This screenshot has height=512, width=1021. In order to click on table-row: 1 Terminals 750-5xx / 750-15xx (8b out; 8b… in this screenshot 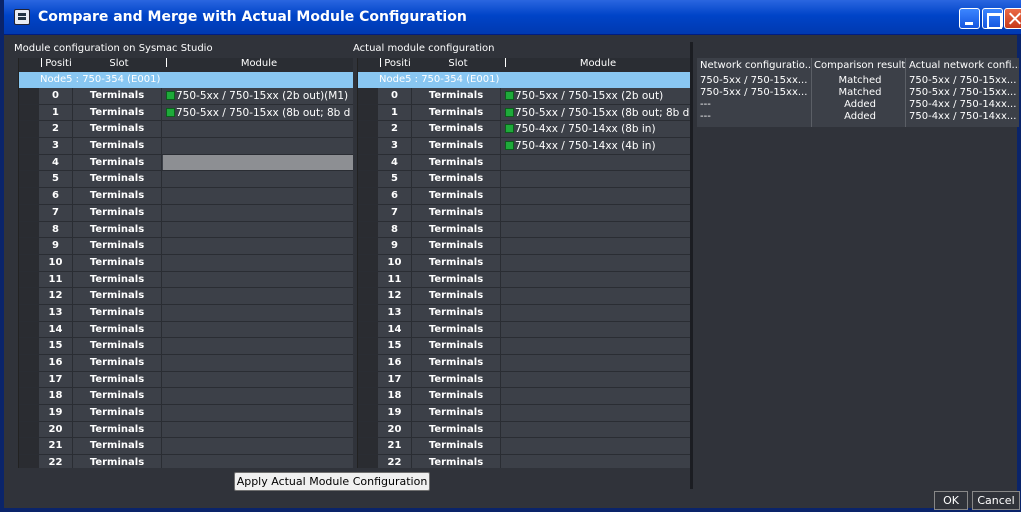, I will do `click(186, 113)`.